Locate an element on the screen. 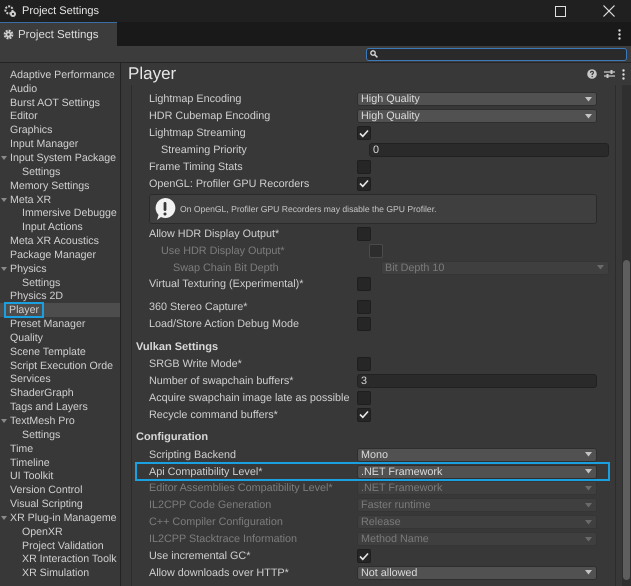  sidebar-item: Scene Template is located at coordinates (60, 351).